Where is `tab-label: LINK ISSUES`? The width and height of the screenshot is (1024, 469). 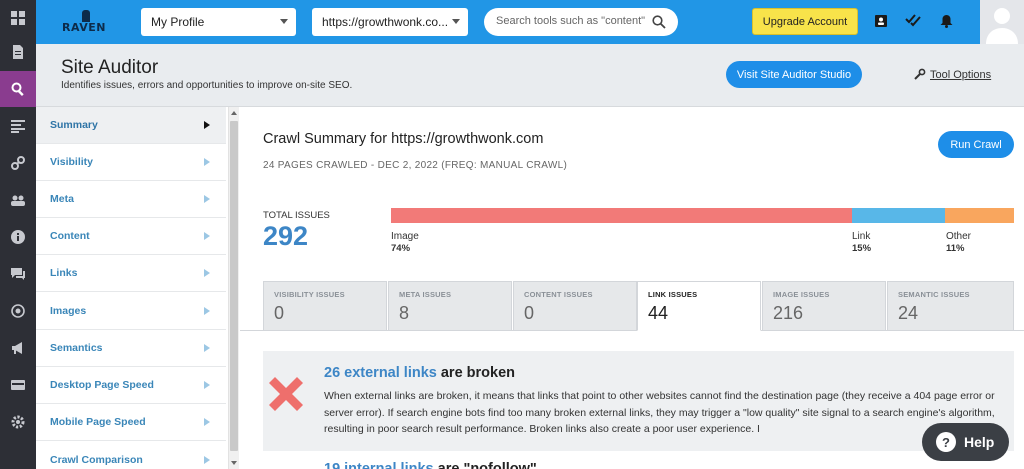 tab-label: LINK ISSUES is located at coordinates (673, 294).